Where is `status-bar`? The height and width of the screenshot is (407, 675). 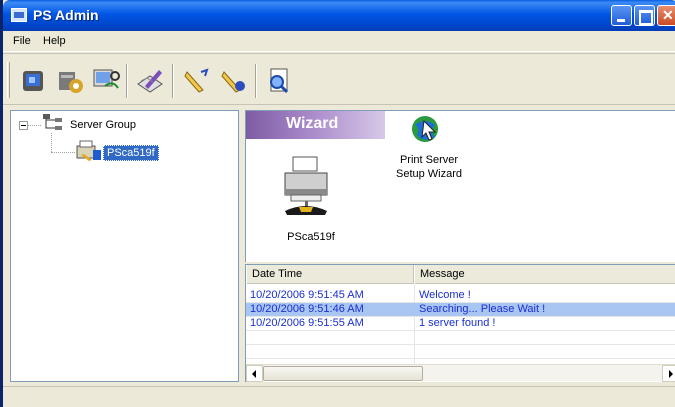 status-bar is located at coordinates (339, 396).